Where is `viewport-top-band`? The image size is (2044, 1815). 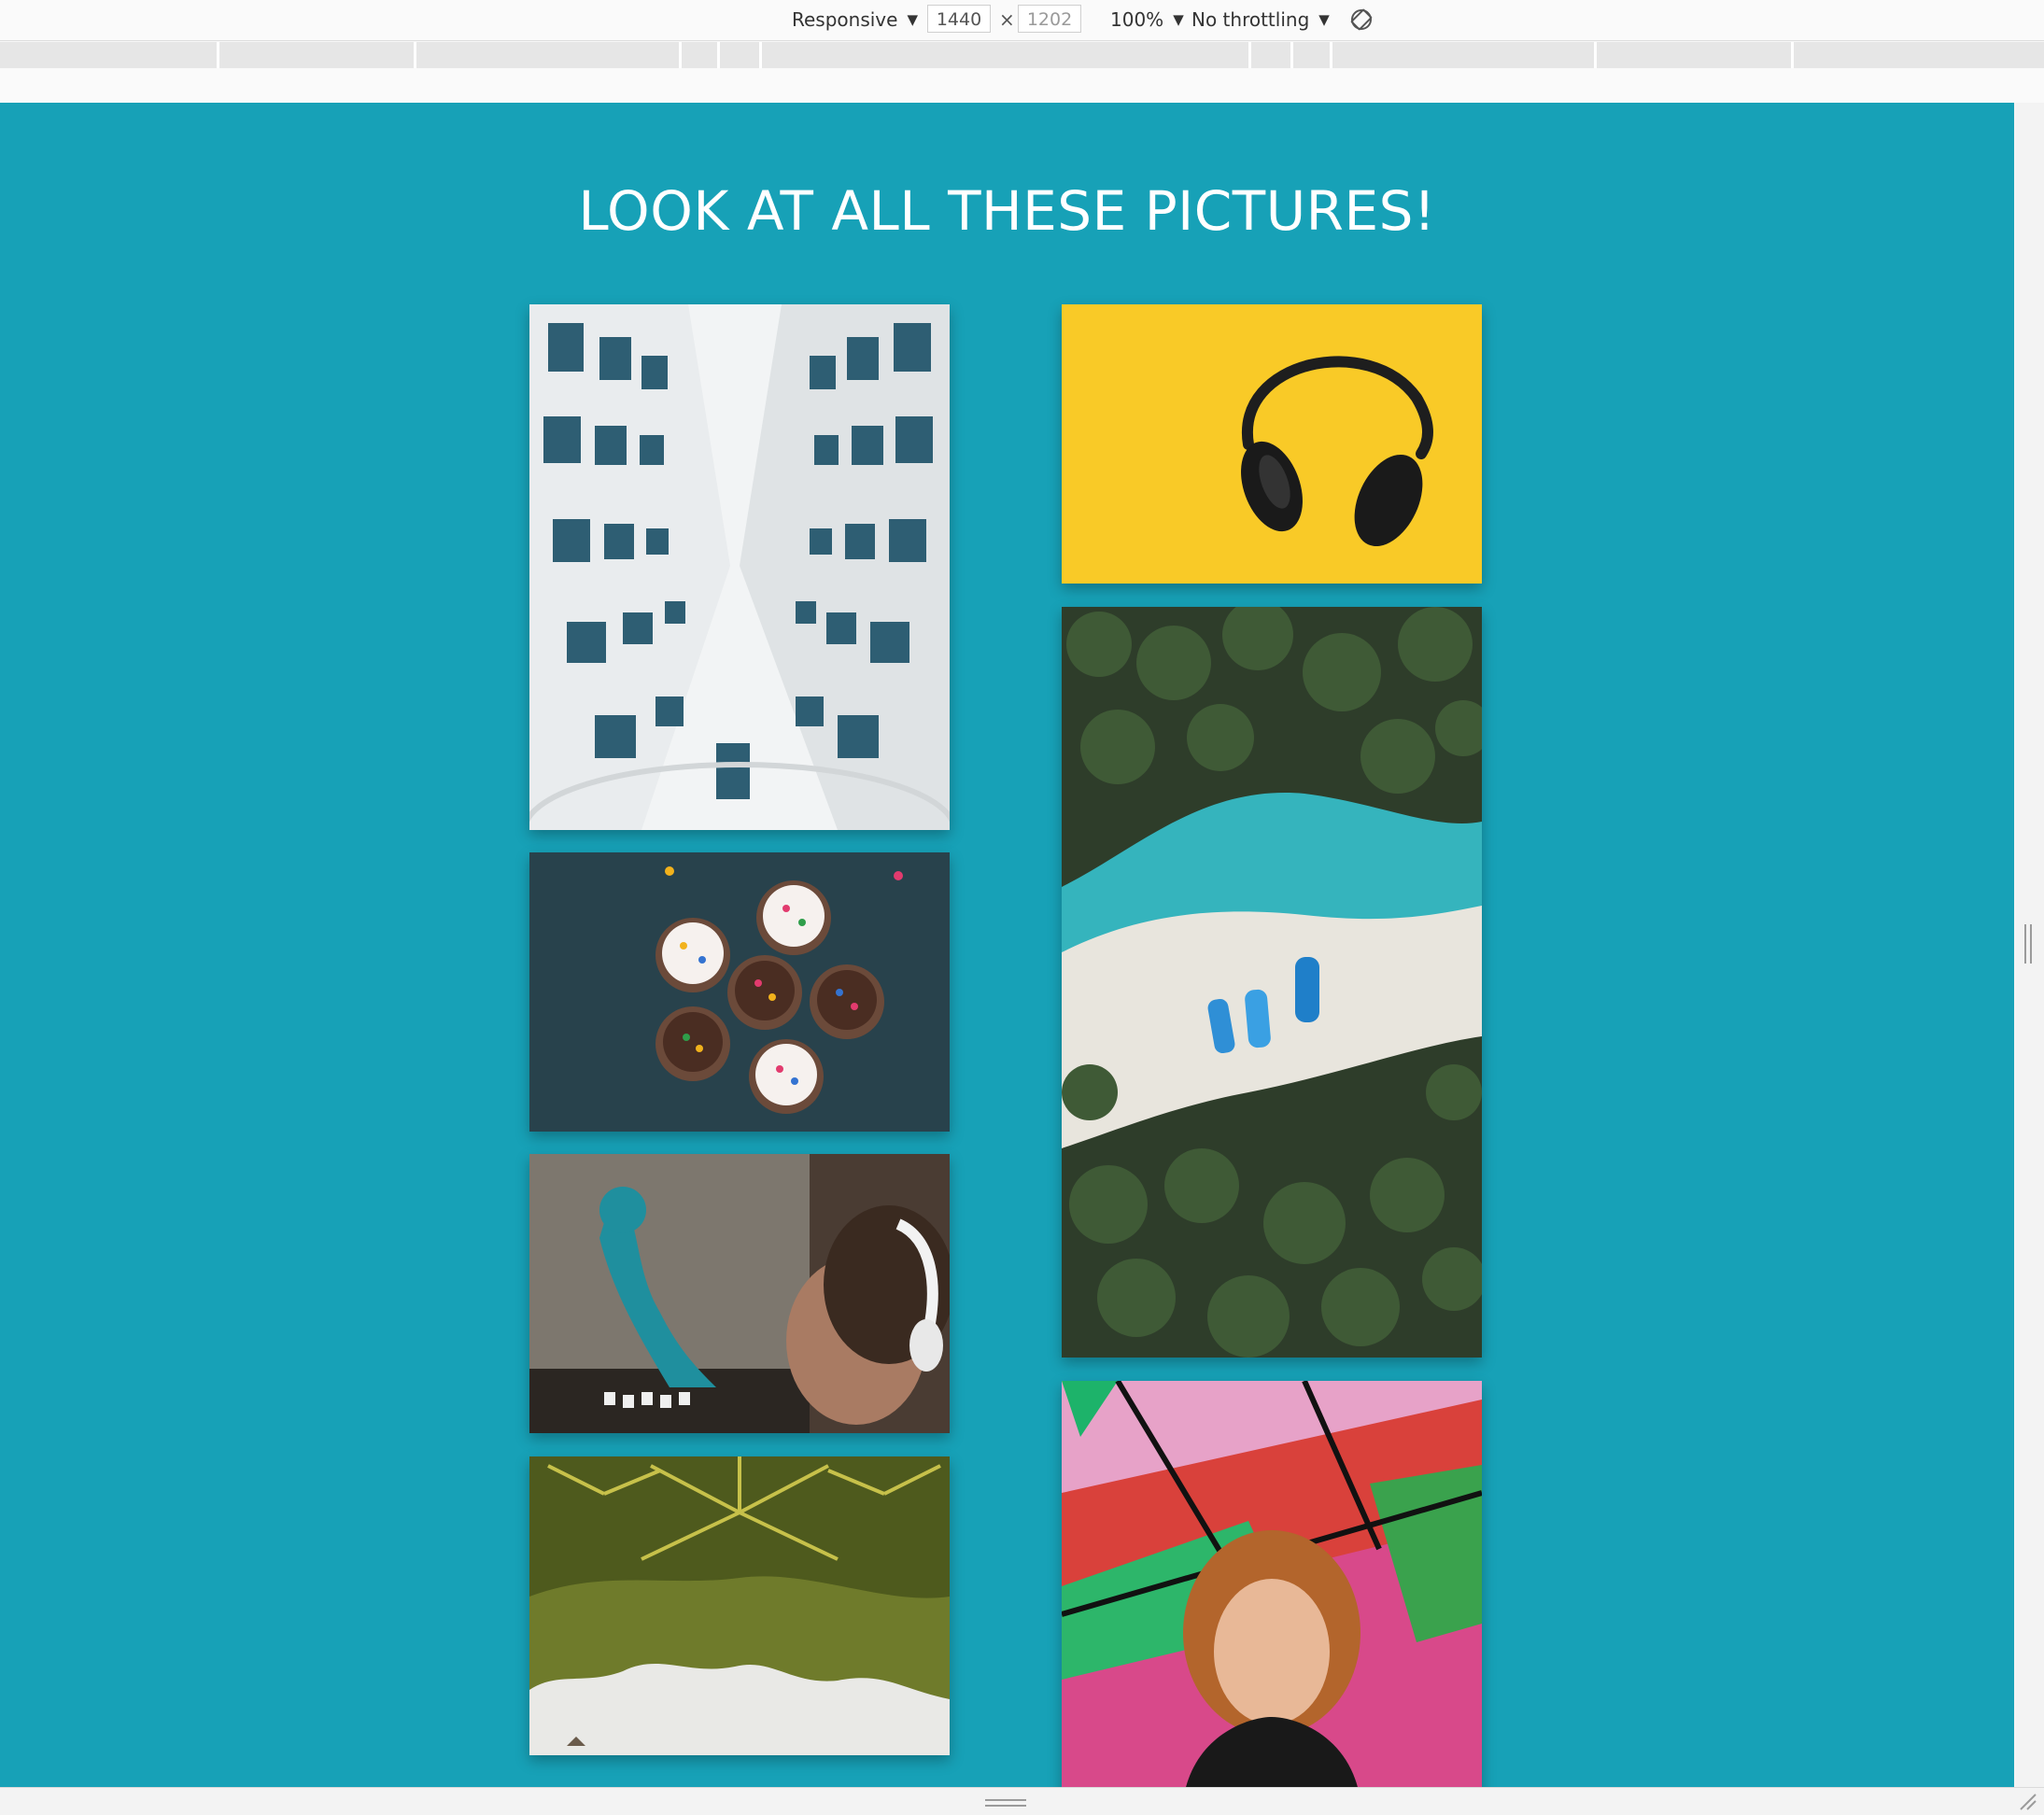 viewport-top-band is located at coordinates (1022, 86).